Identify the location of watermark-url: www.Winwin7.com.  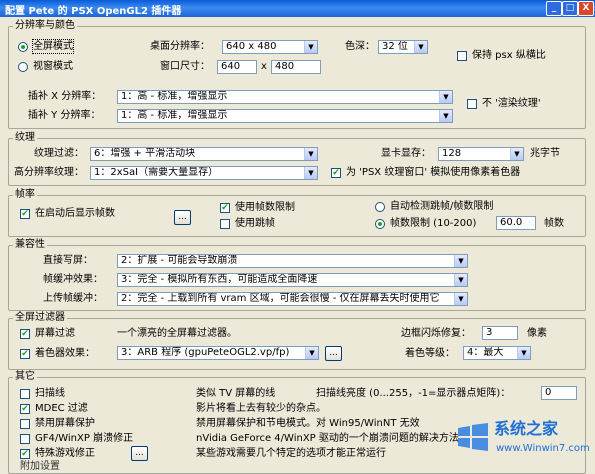
(543, 448).